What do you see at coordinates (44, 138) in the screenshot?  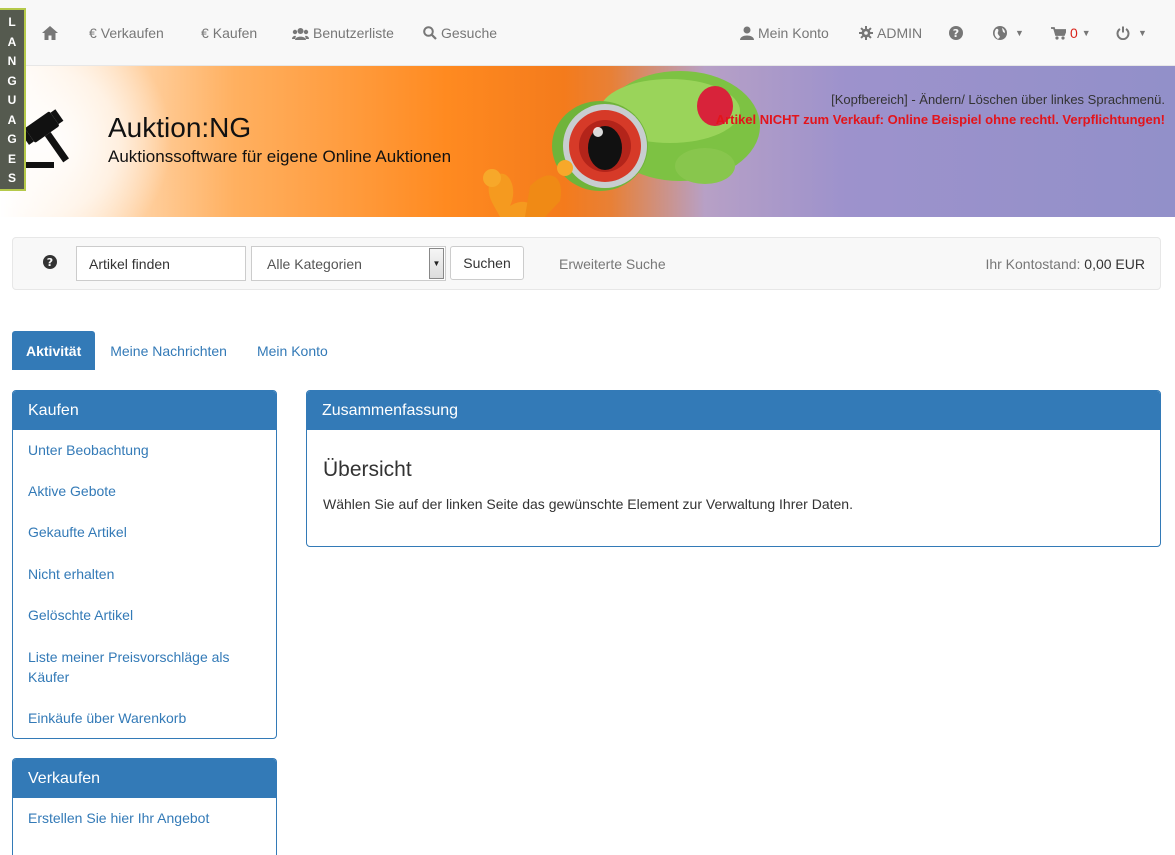 I see `gavel-icon` at bounding box center [44, 138].